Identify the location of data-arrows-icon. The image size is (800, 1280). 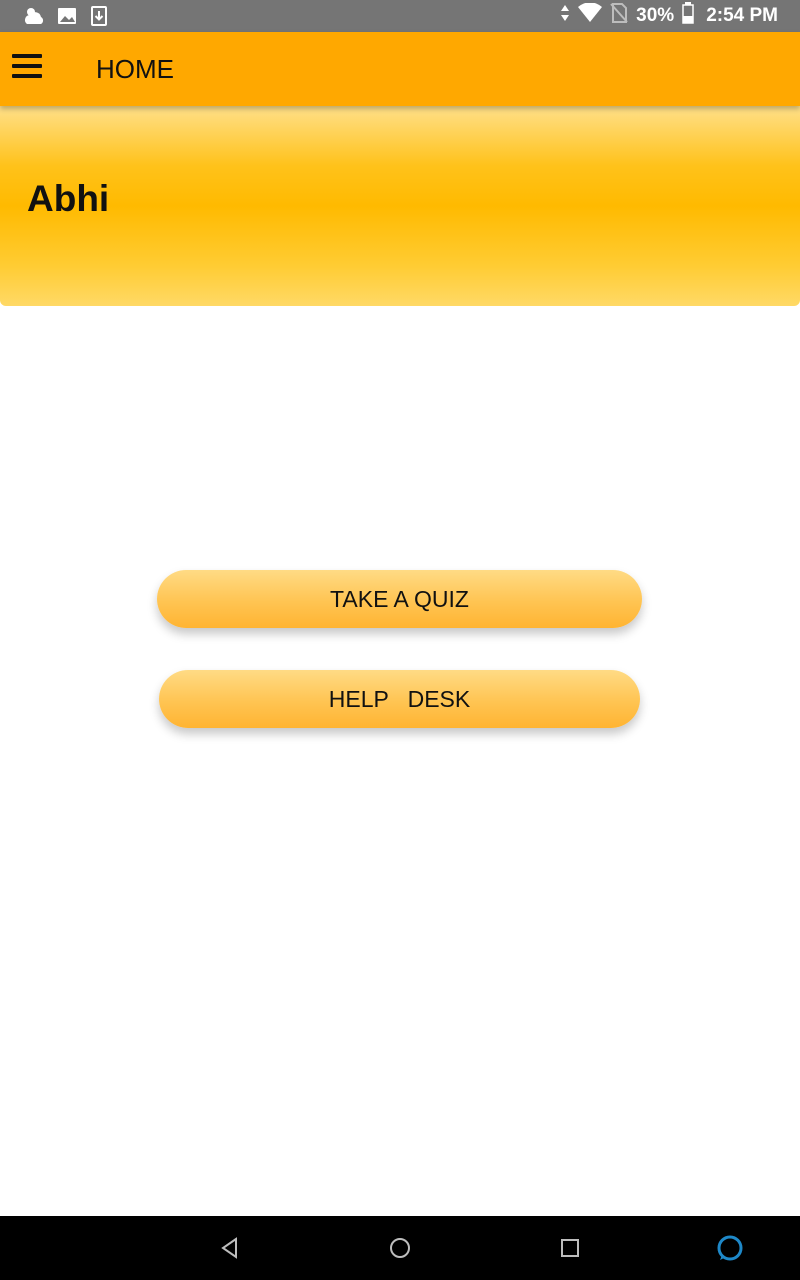
(565, 16).